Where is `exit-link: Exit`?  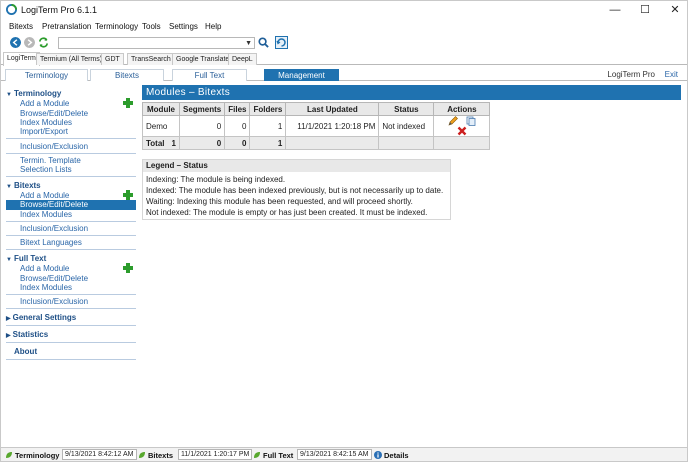
exit-link: Exit is located at coordinates (671, 74).